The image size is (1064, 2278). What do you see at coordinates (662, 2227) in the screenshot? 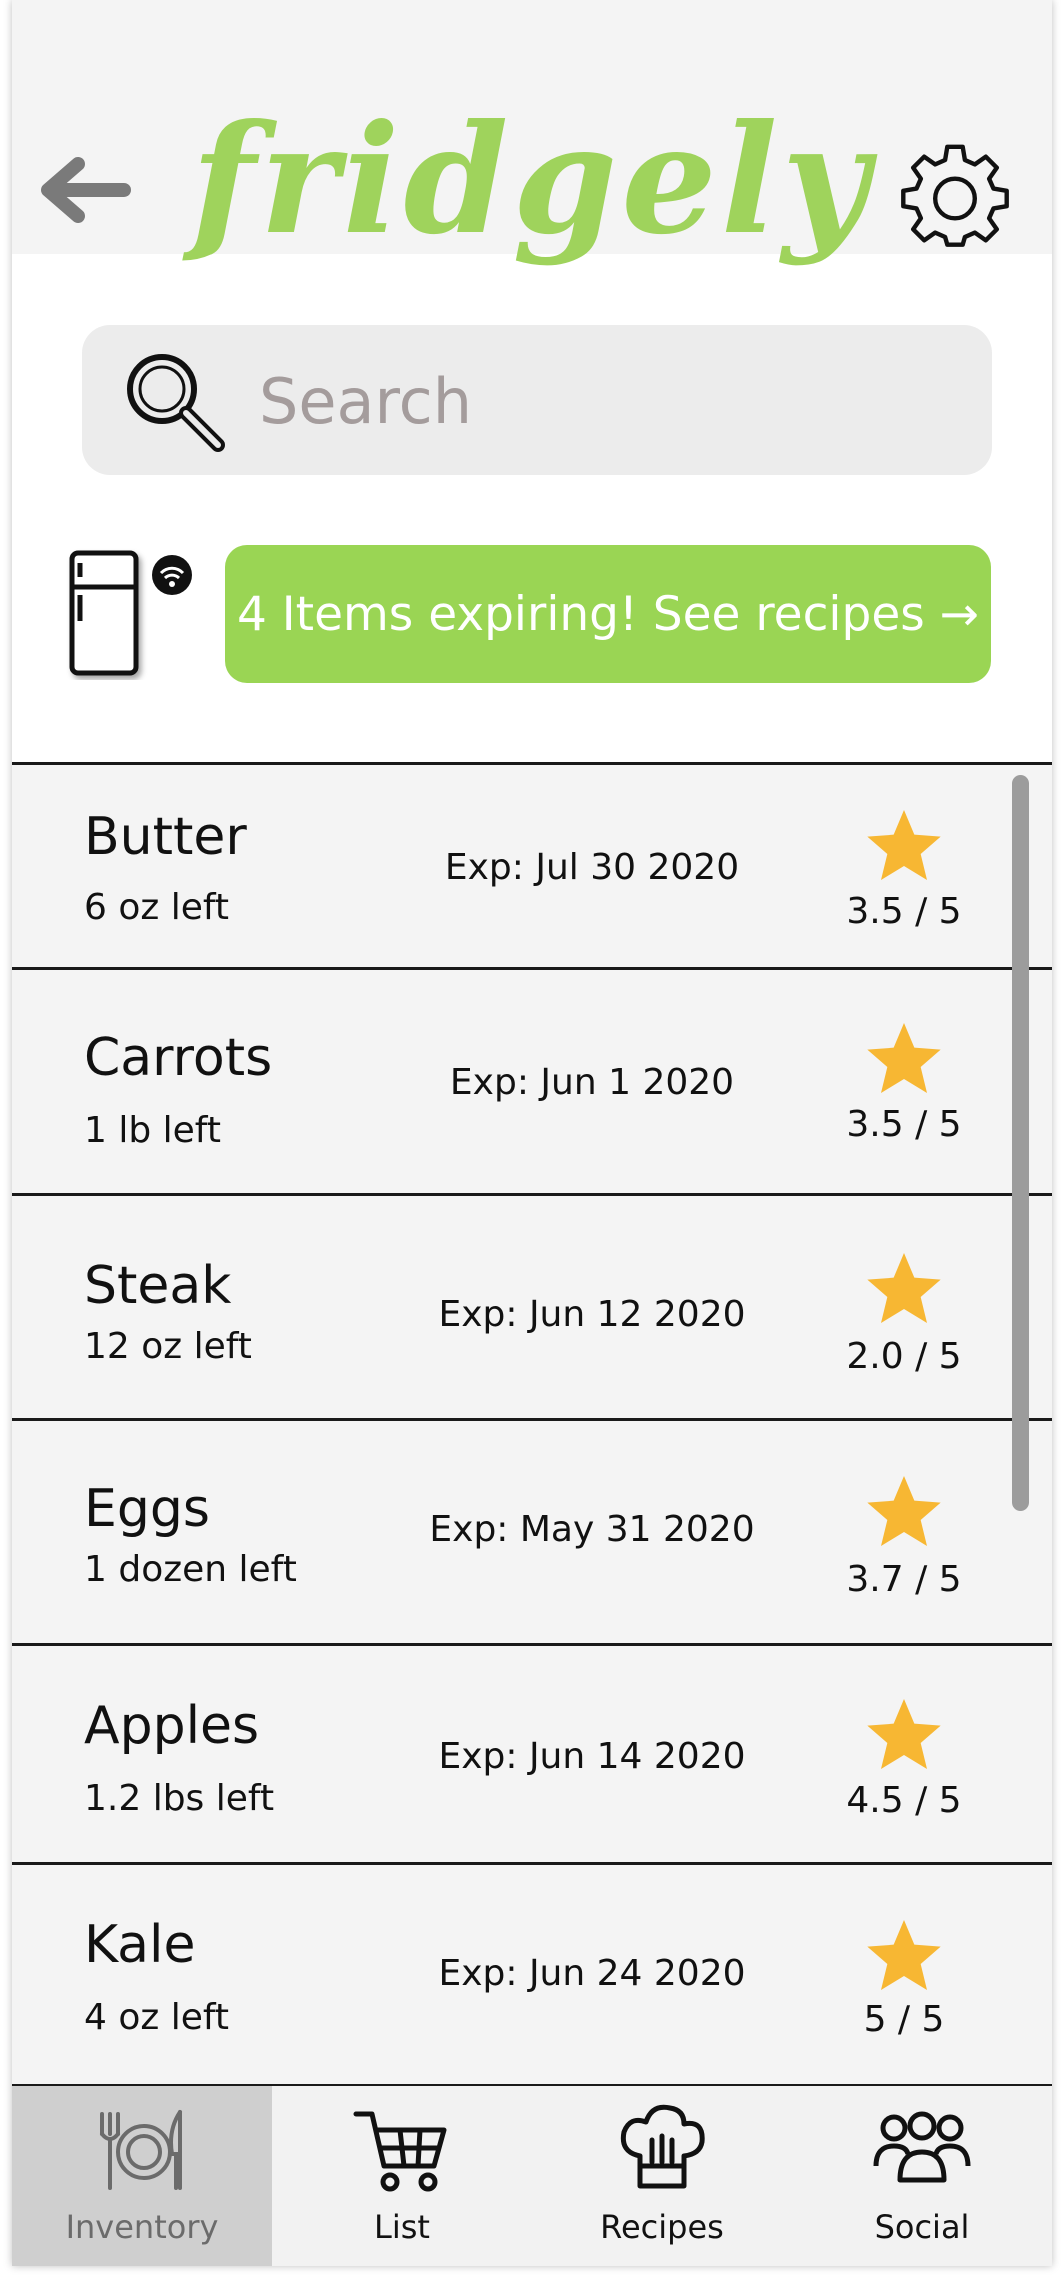
I see `tab-label: Recipes` at bounding box center [662, 2227].